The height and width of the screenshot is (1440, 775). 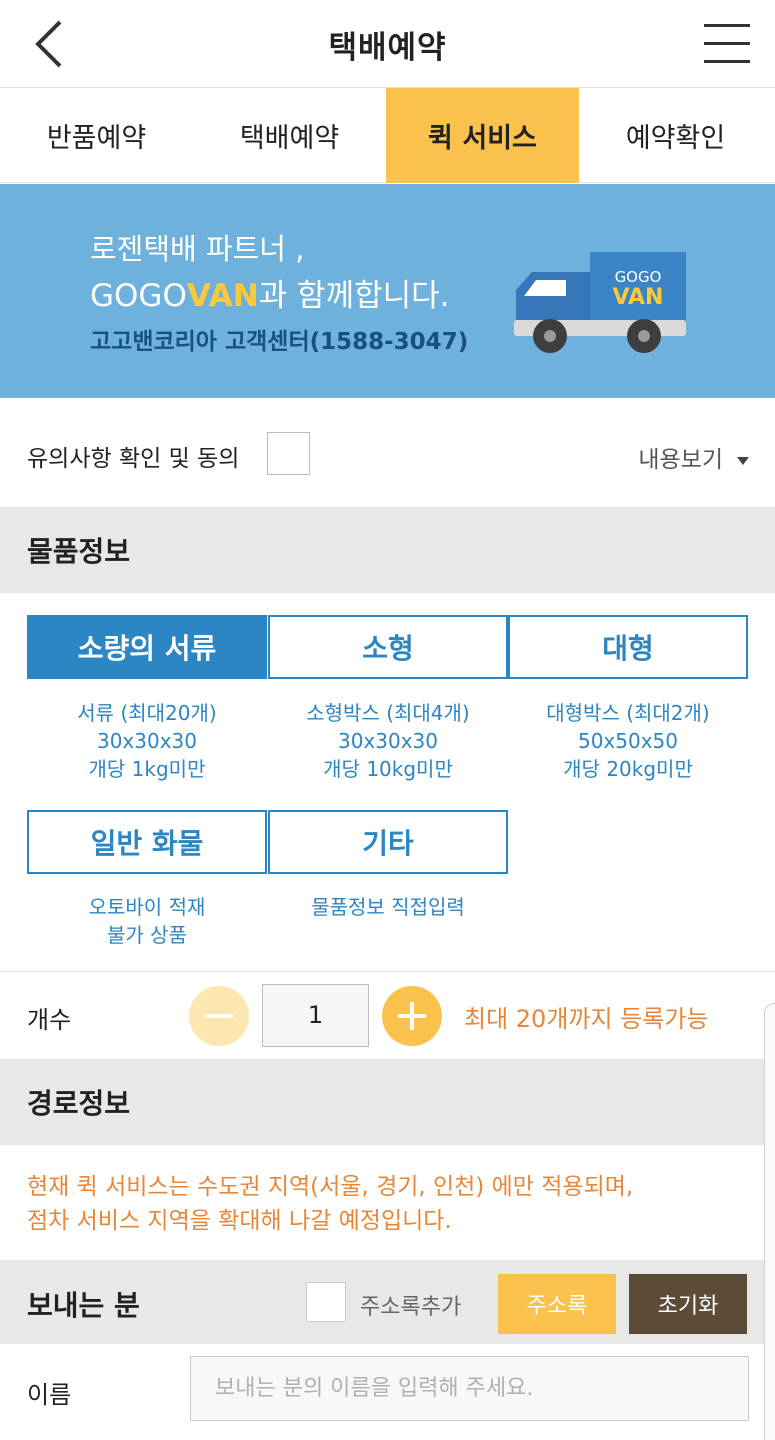 What do you see at coordinates (628, 769) in the screenshot?
I see `desc-line: 개당 20kg미만` at bounding box center [628, 769].